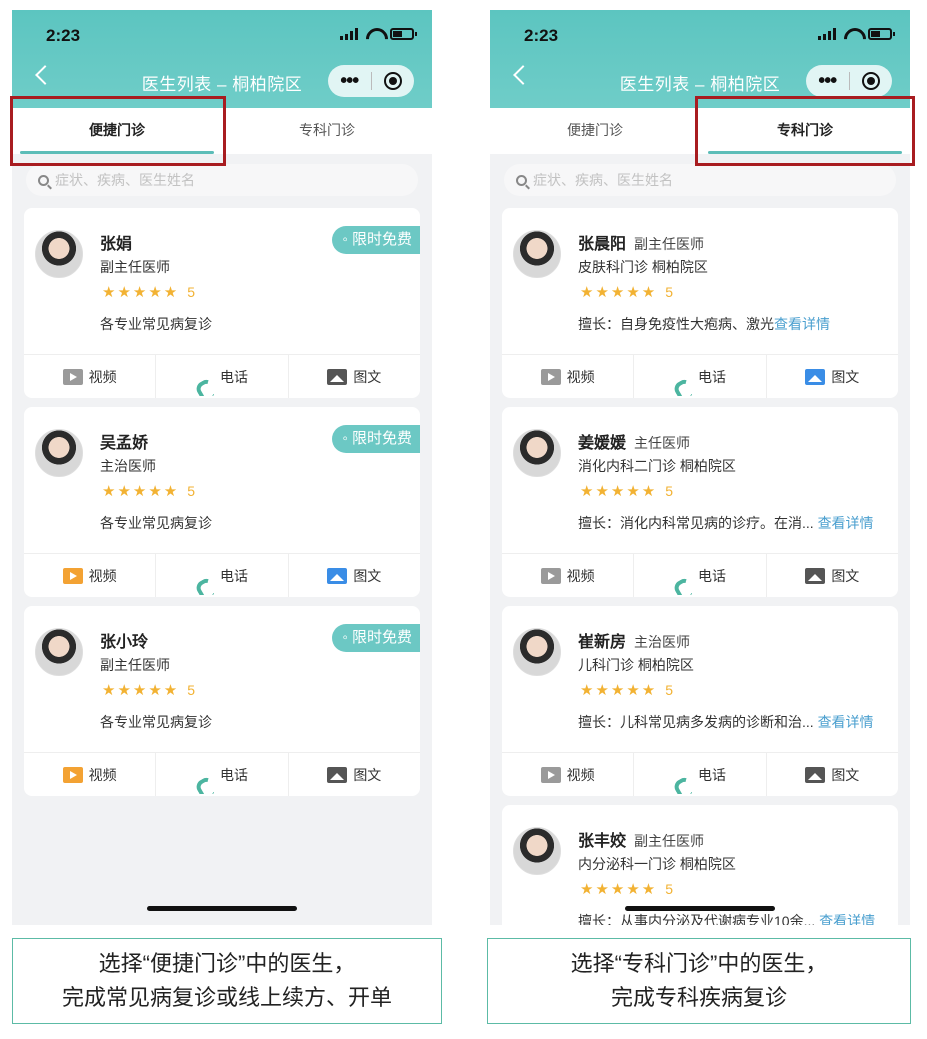 The width and height of the screenshot is (927, 1039). Describe the element at coordinates (595, 131) in the screenshot. I see `tab-quick-clinic: 便捷门诊` at that location.